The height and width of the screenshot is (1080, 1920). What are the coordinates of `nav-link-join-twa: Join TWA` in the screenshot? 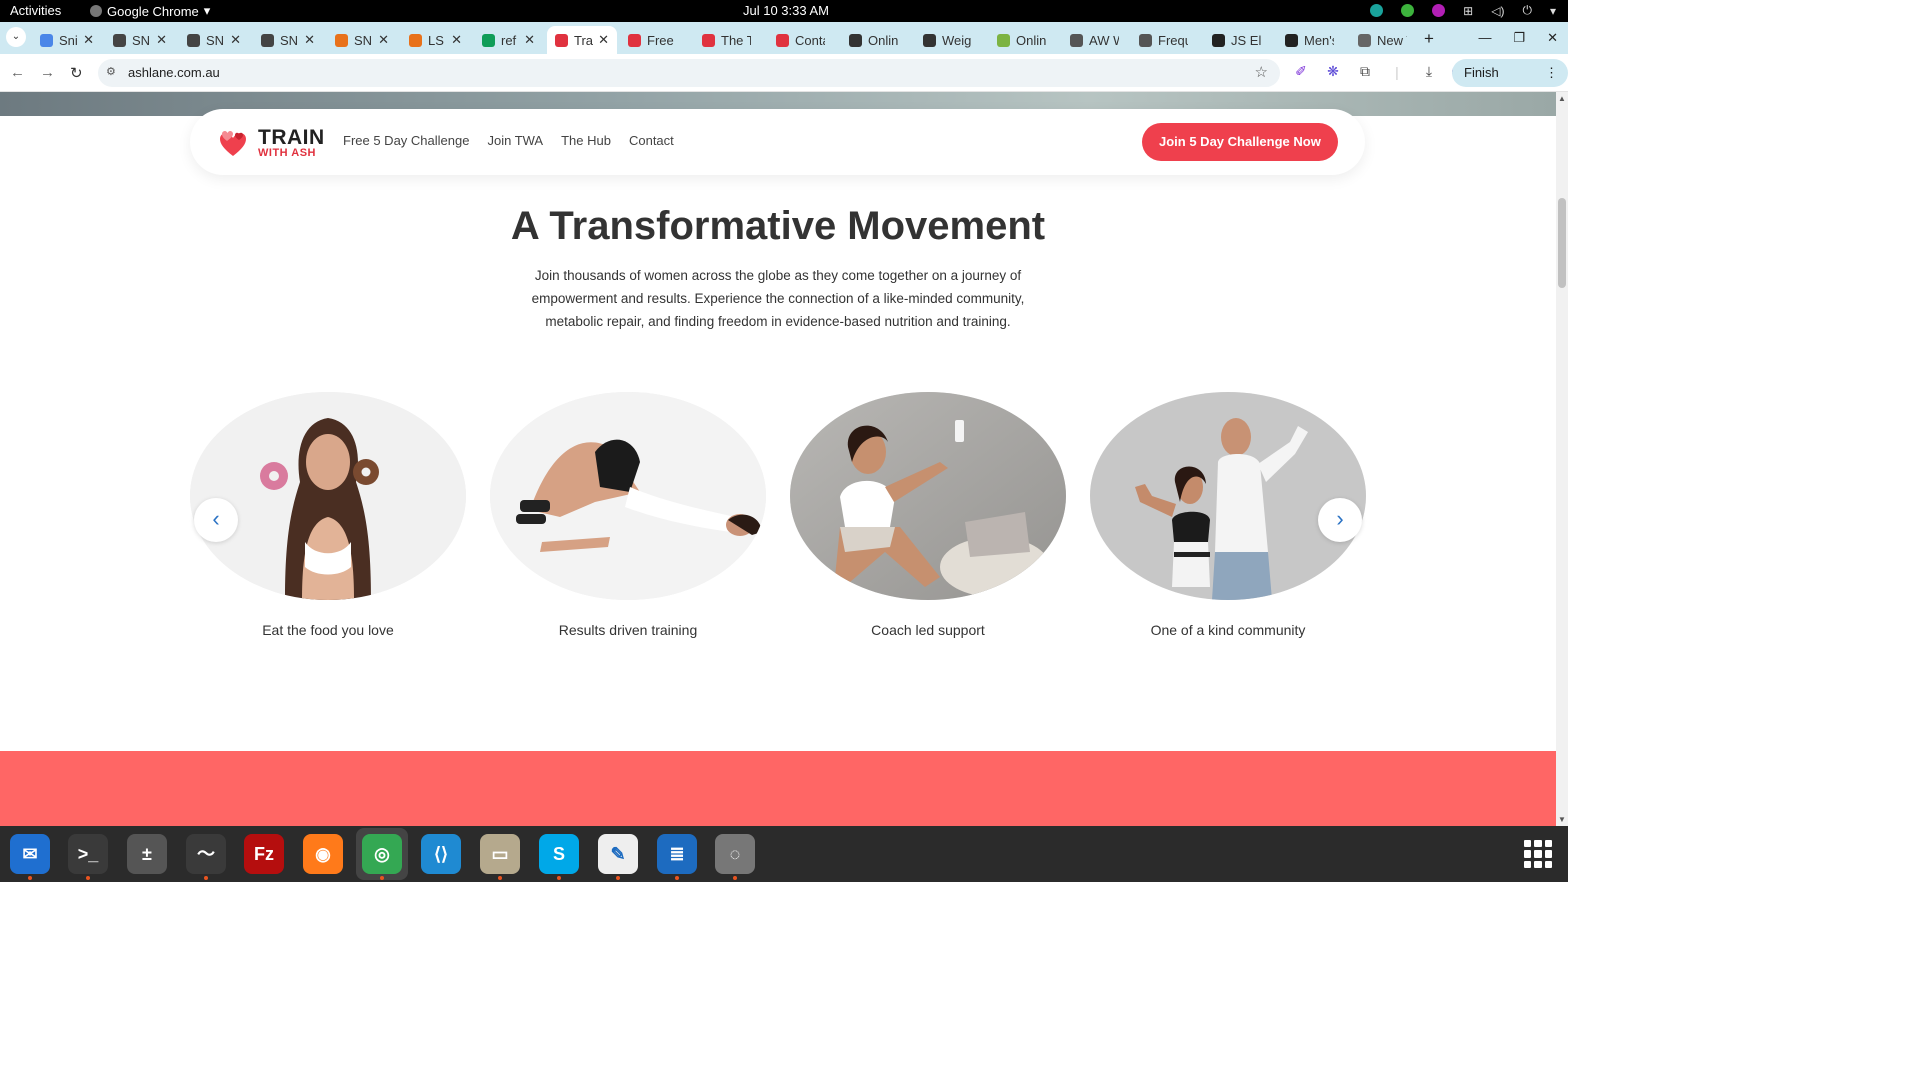 It's located at (515, 140).